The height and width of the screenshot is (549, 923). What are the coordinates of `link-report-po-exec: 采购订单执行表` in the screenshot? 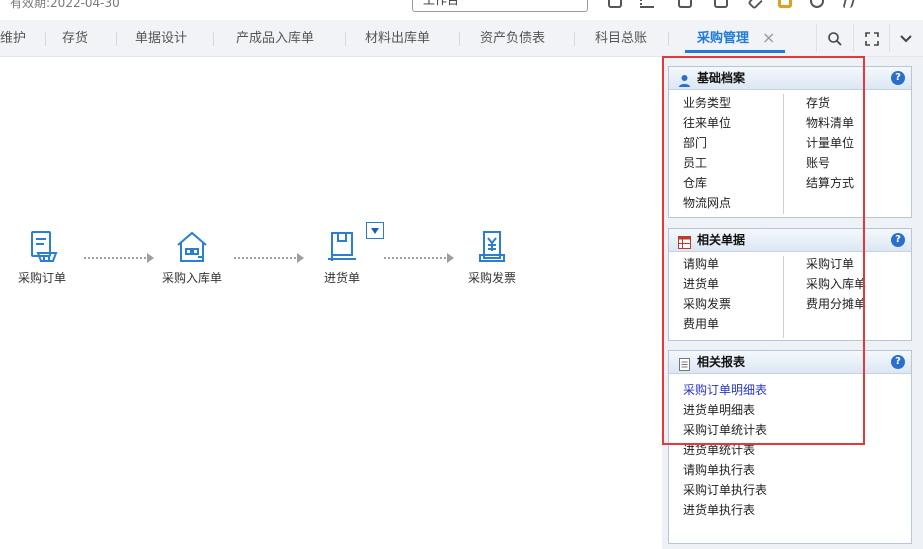 It's located at (797, 490).